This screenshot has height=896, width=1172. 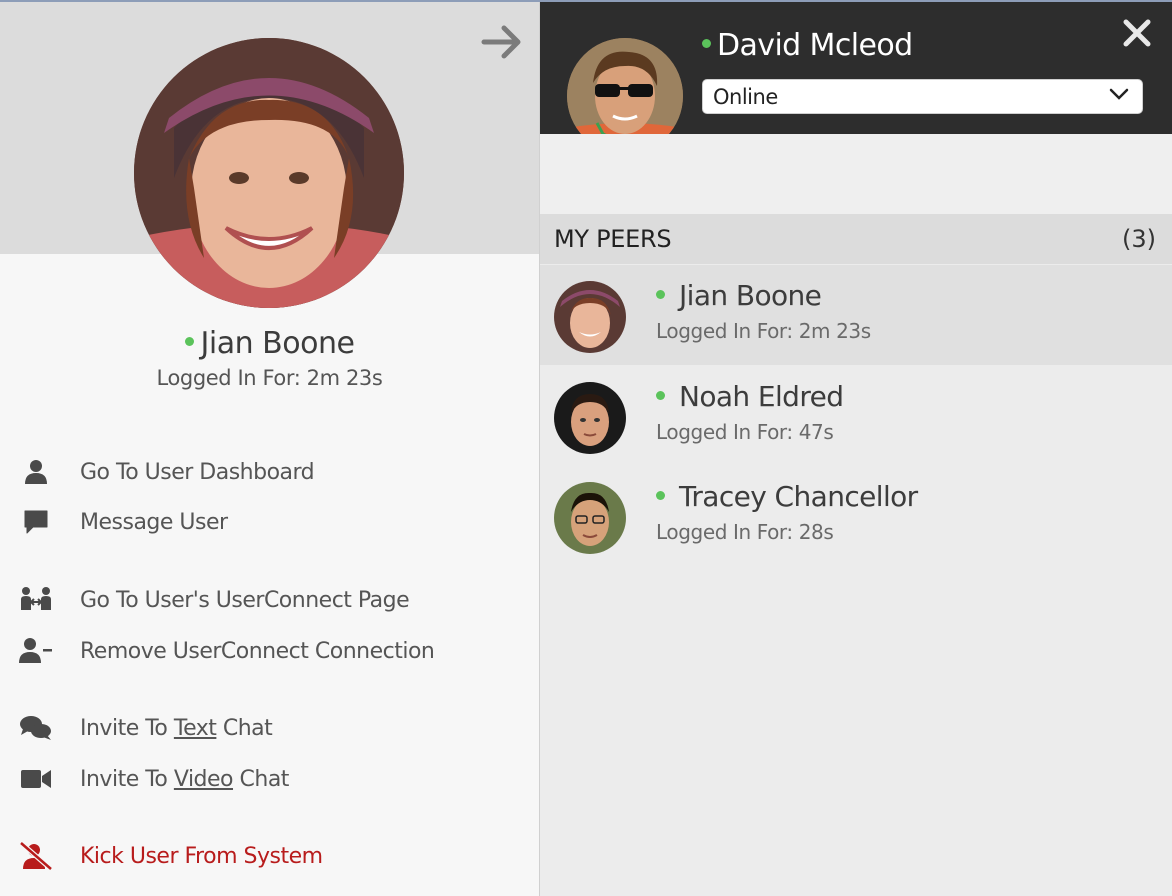 I want to click on invite-text-link: Text, so click(x=195, y=728).